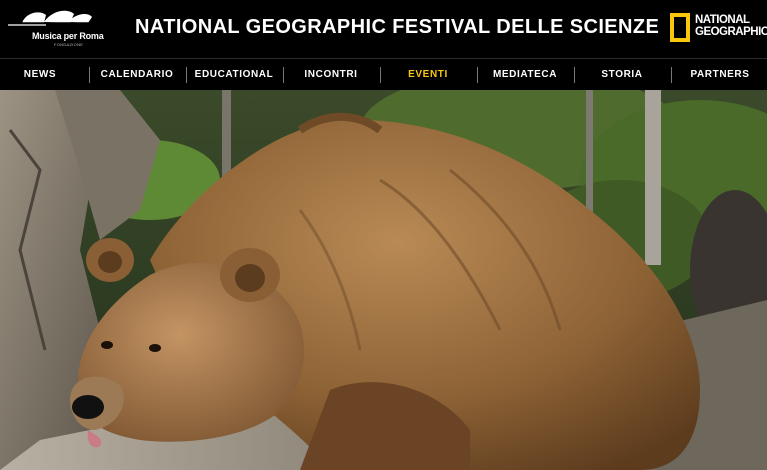  I want to click on musica-per-roma-logo: Musica per Roma FONDAZIONE, so click(54, 30).